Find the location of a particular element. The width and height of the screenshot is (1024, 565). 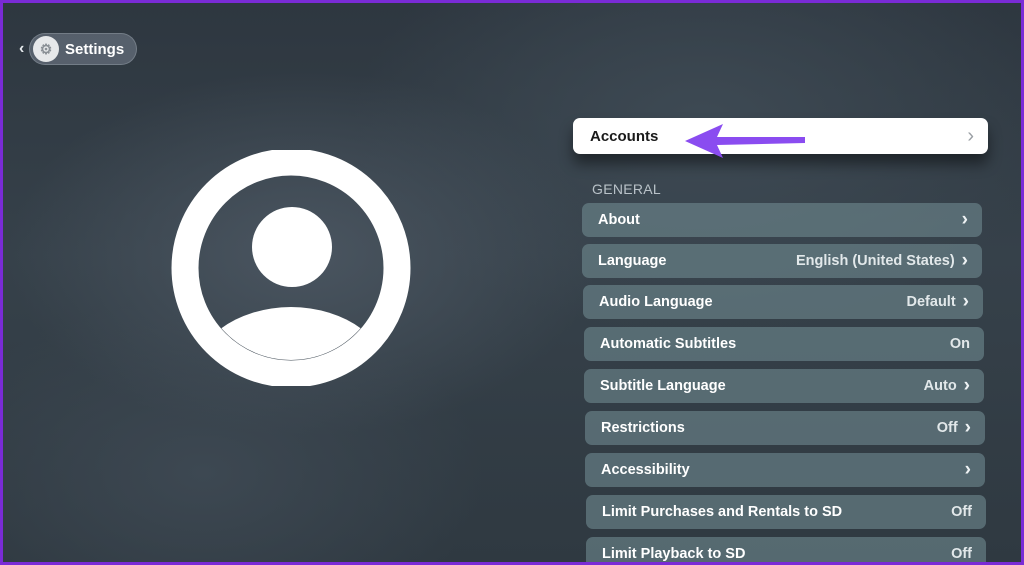

avatar-head is located at coordinates (292, 247).